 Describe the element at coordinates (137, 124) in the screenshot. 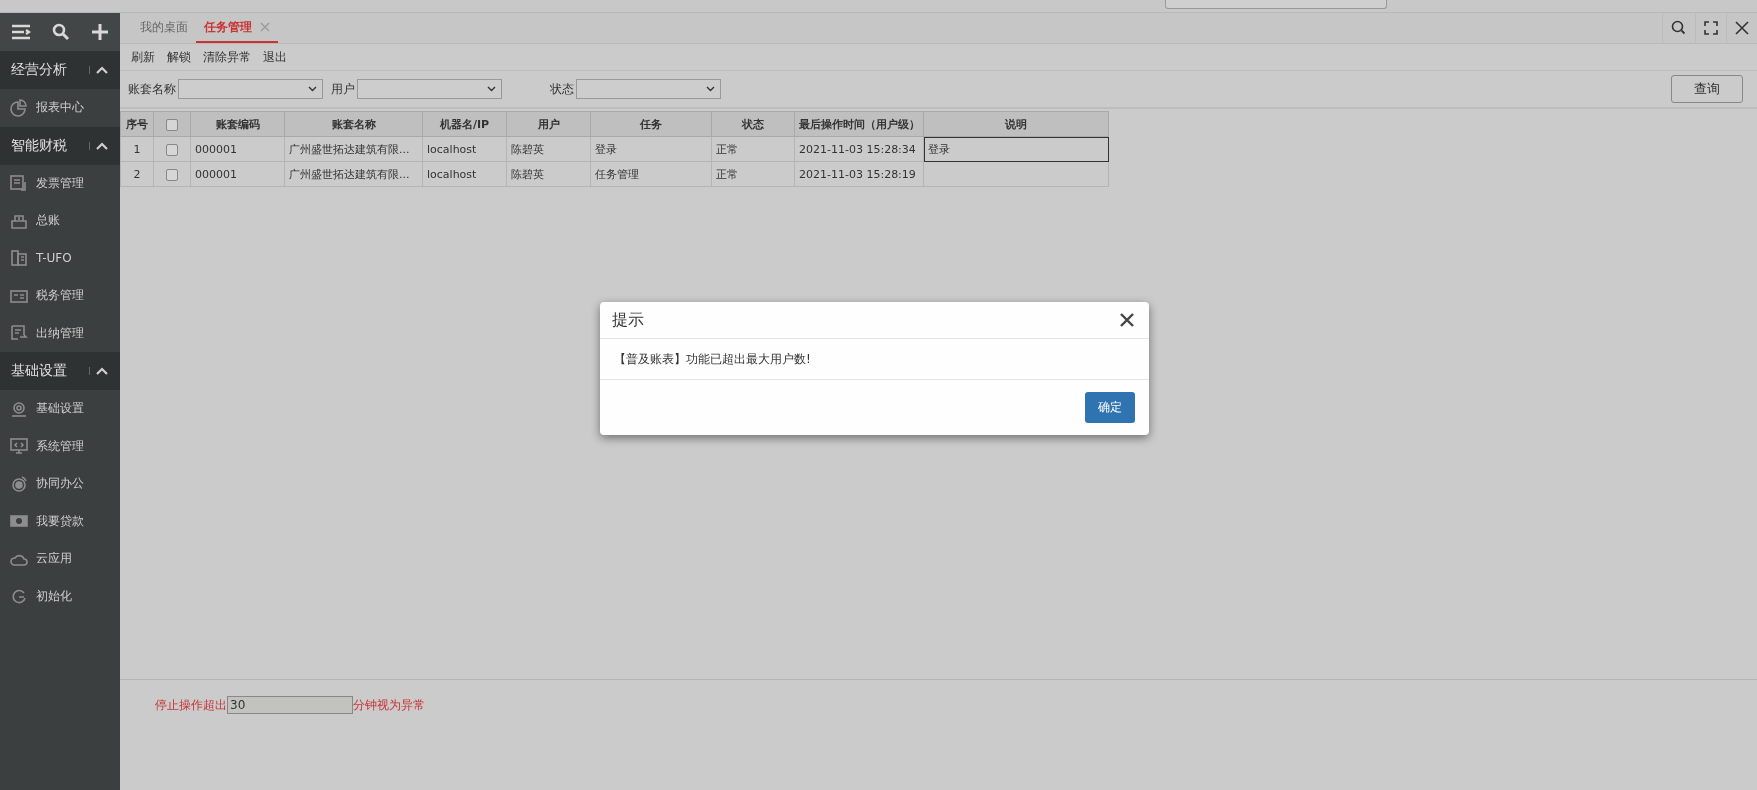

I see `column-header: 序号` at that location.